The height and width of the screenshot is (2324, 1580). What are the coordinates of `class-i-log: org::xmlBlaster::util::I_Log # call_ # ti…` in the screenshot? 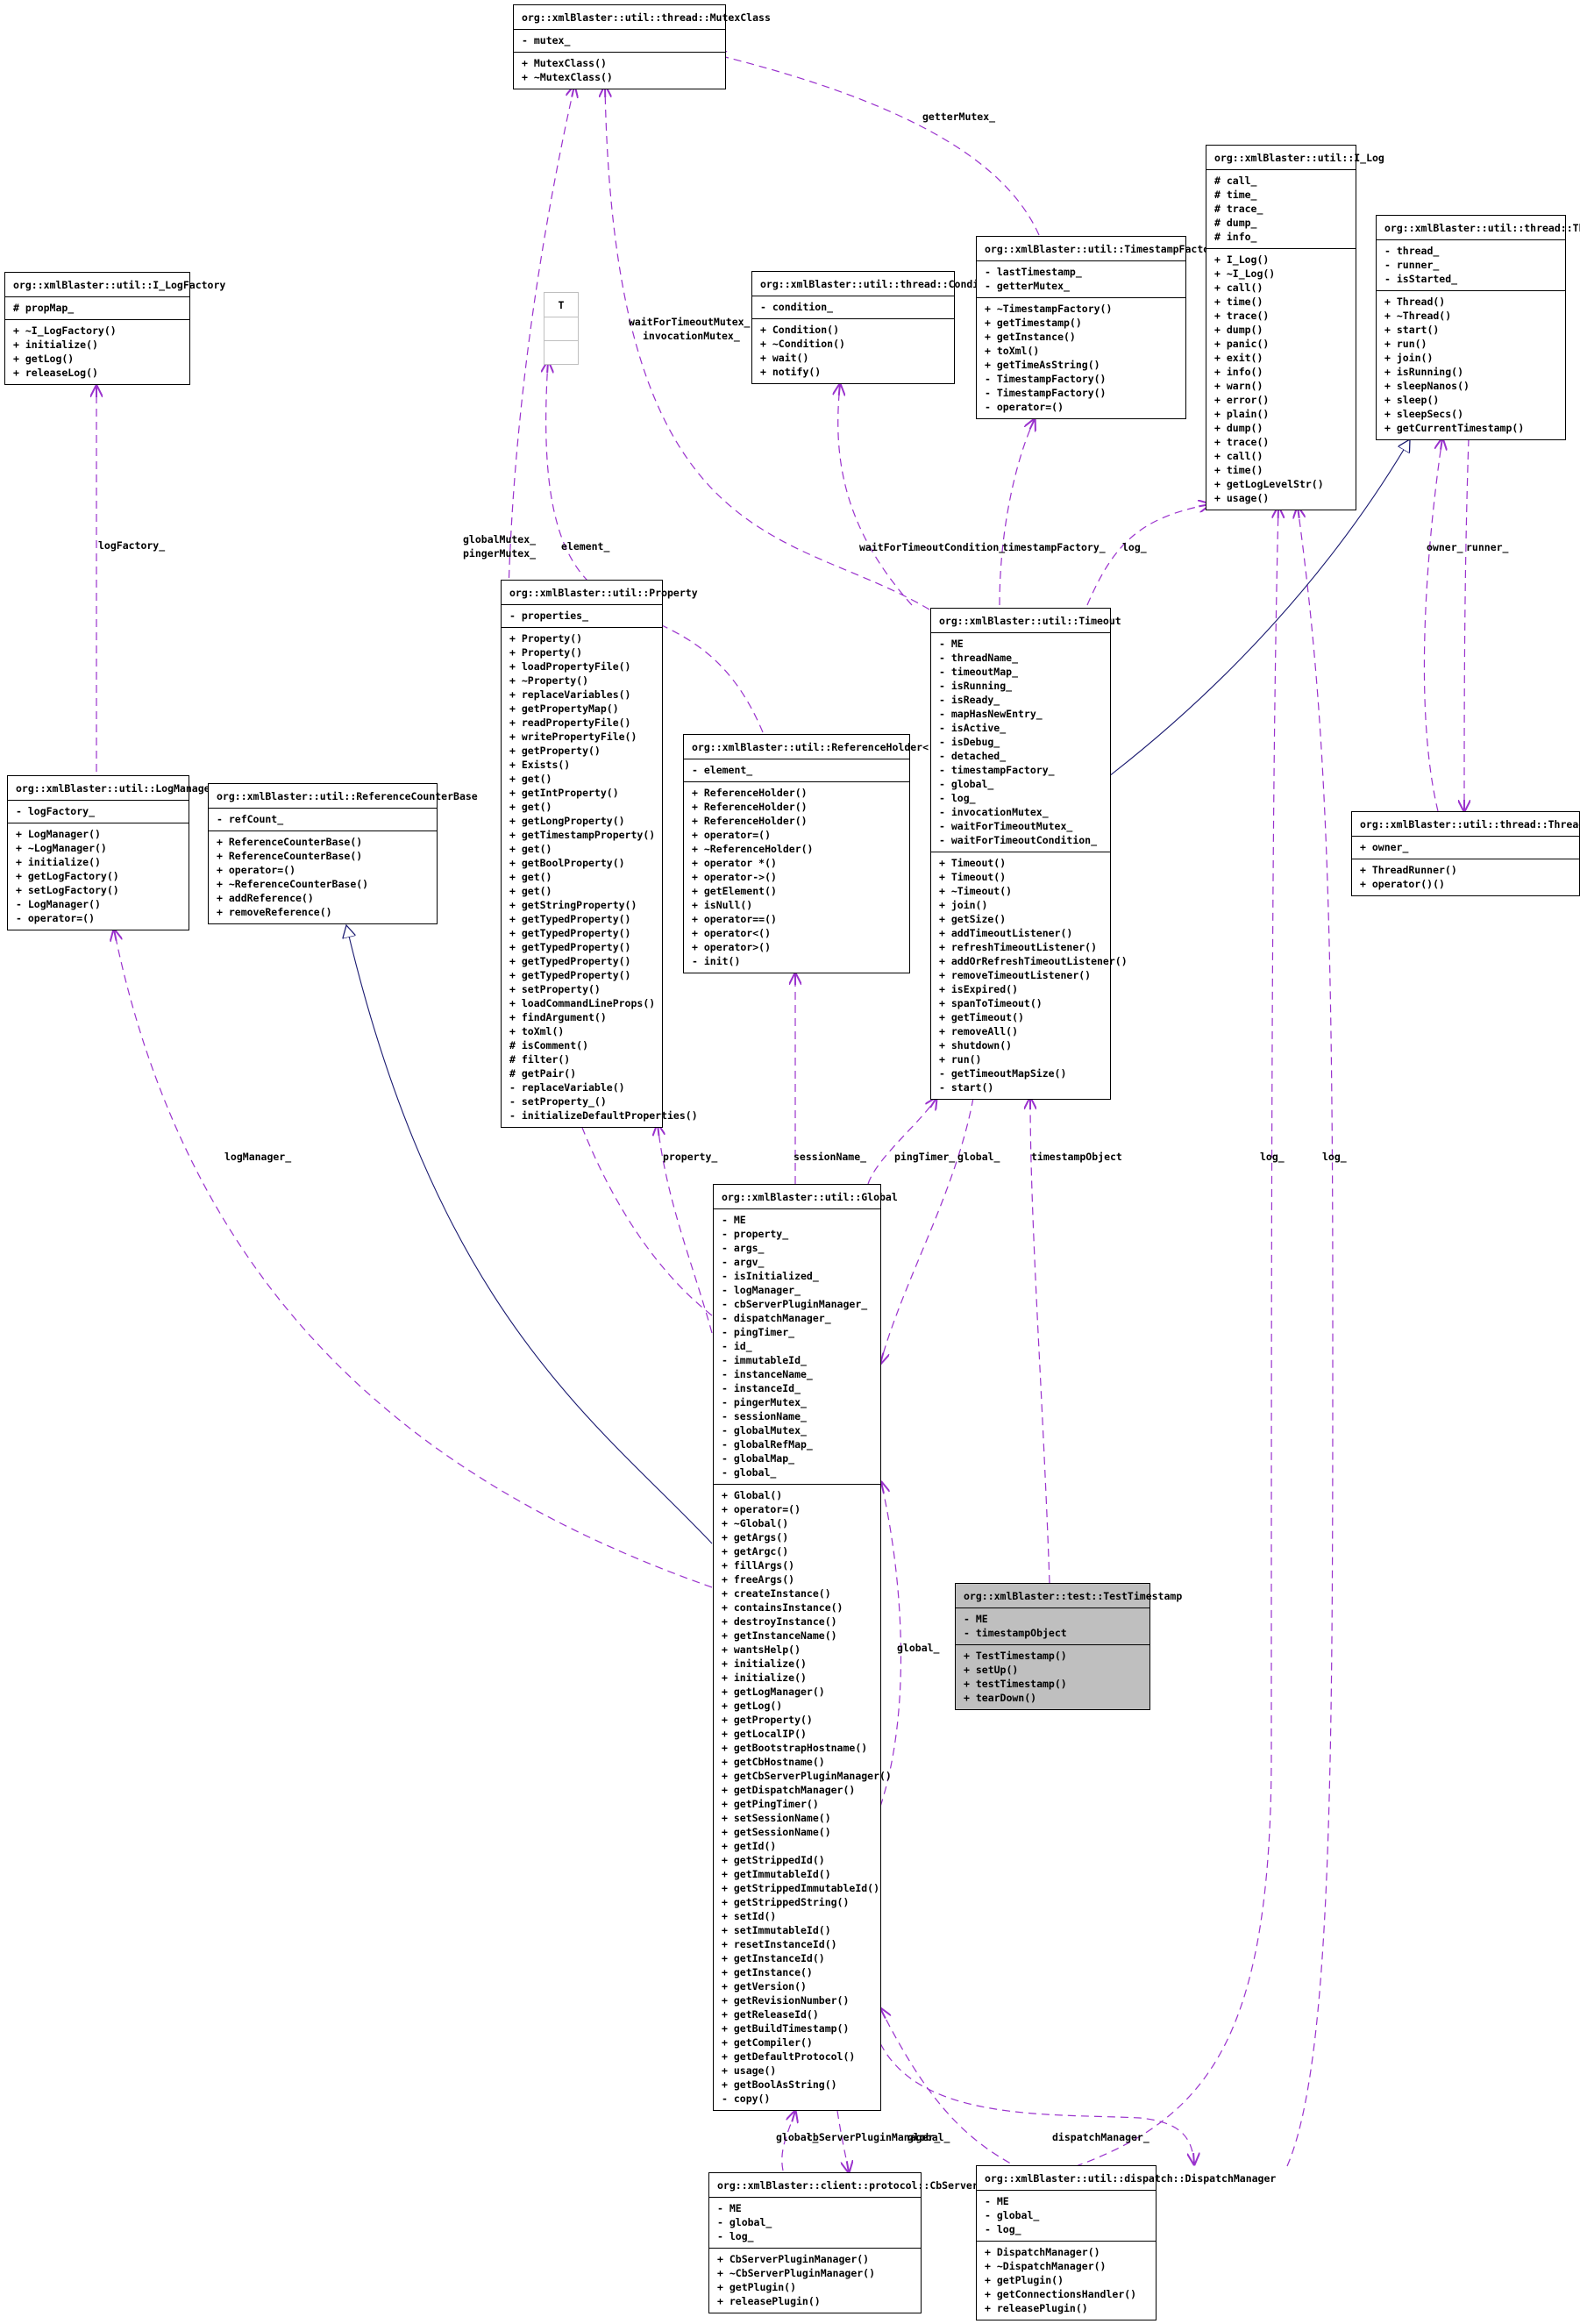 It's located at (1295, 327).